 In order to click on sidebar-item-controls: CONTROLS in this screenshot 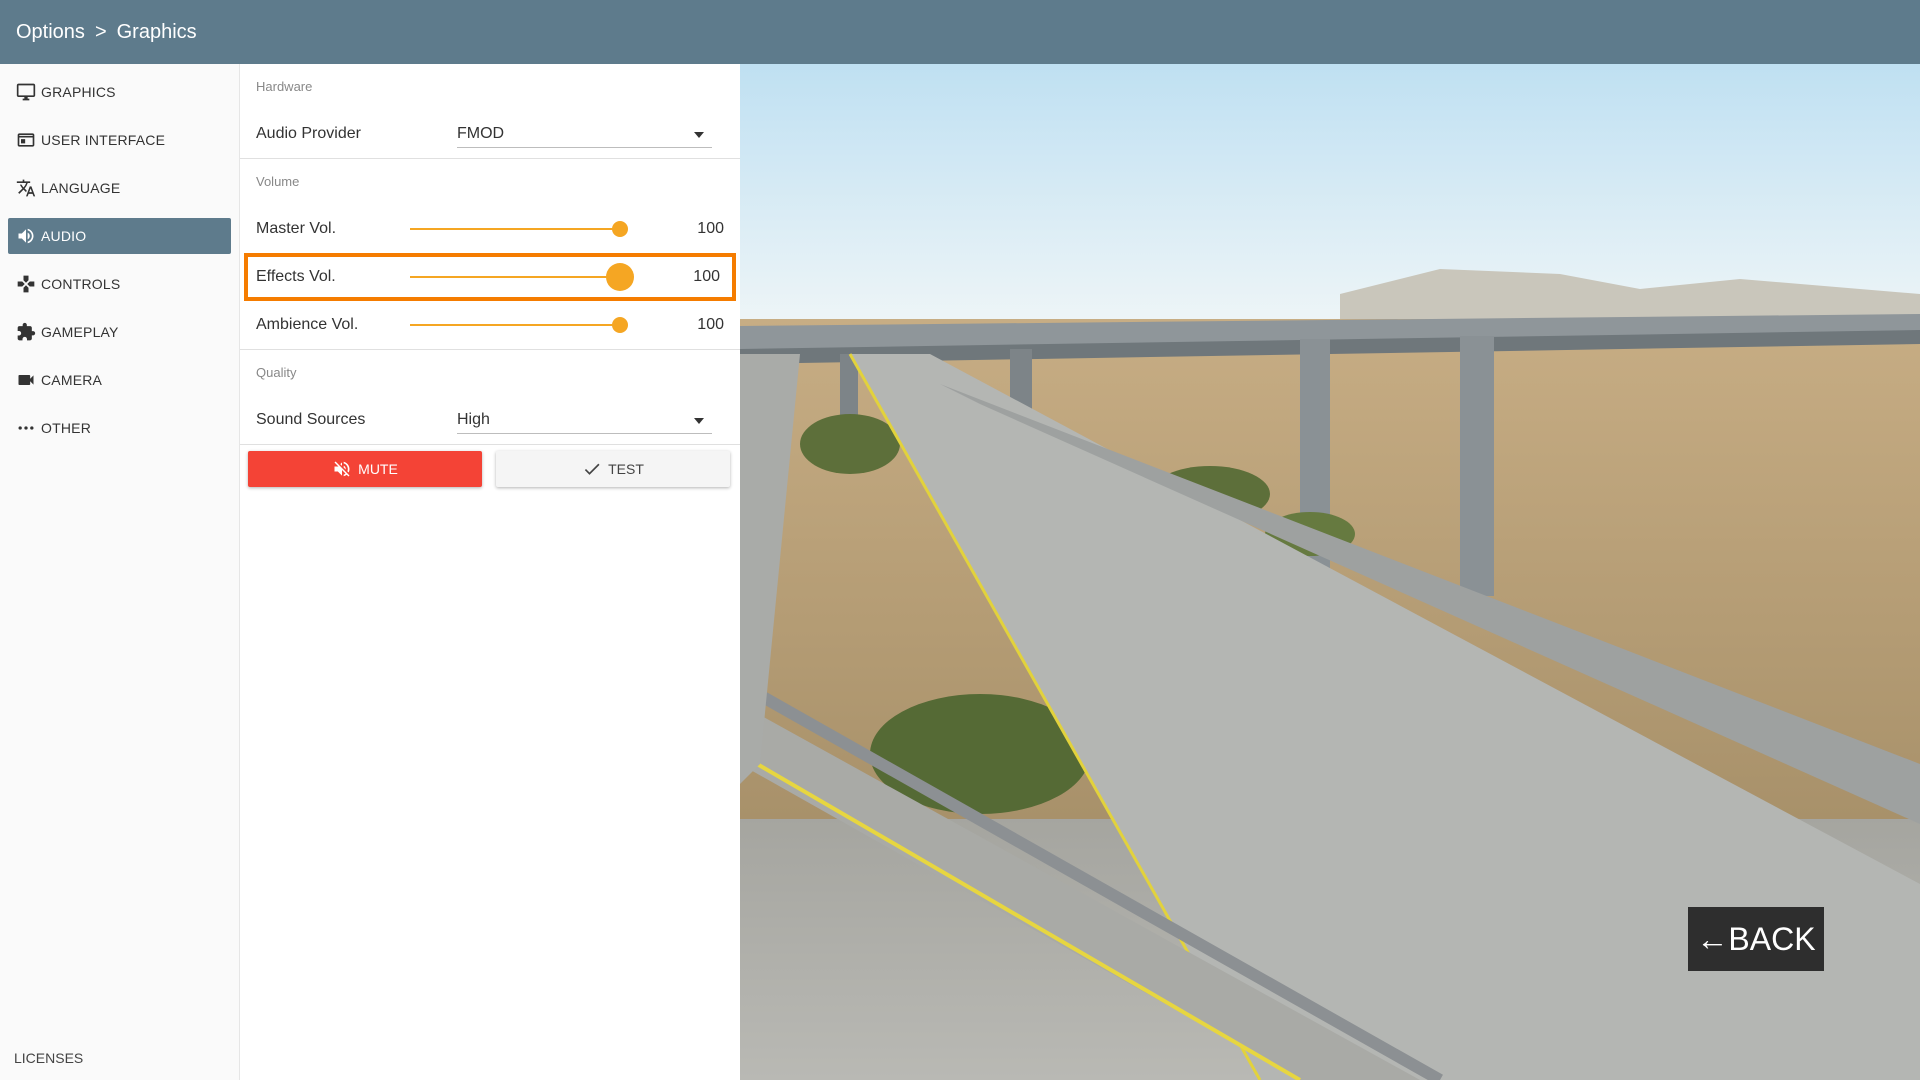, I will do `click(119, 284)`.